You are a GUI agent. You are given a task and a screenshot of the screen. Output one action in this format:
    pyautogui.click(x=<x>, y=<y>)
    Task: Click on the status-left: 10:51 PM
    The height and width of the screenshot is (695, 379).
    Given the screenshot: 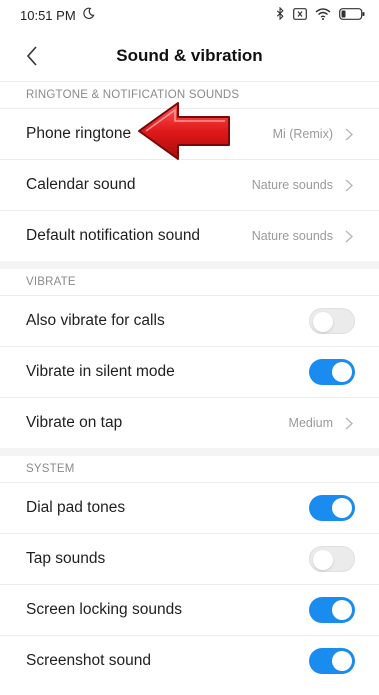 What is the action you would take?
    pyautogui.click(x=57, y=15)
    